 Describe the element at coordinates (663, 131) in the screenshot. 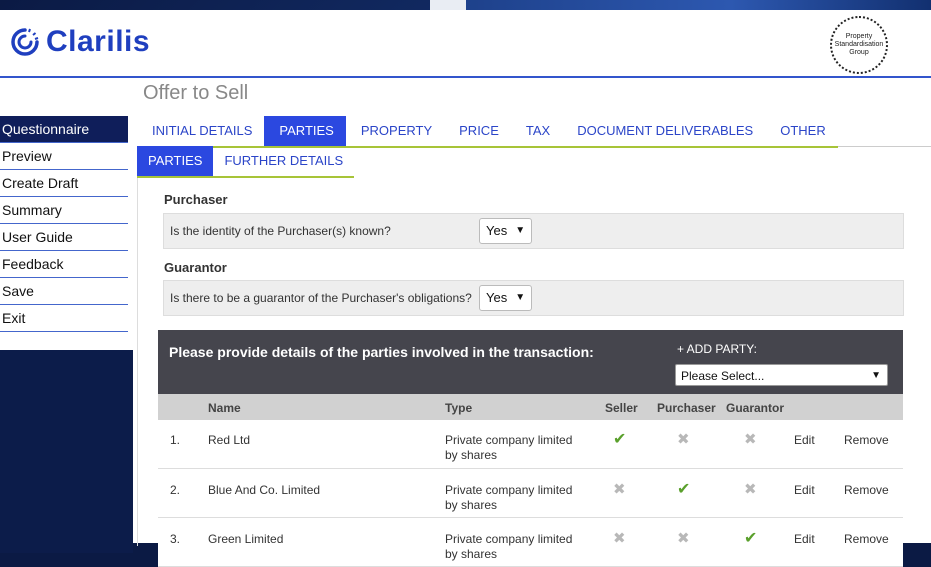

I see `tab-document-deliverables: DOCUMENT DELIVERABLES` at that location.